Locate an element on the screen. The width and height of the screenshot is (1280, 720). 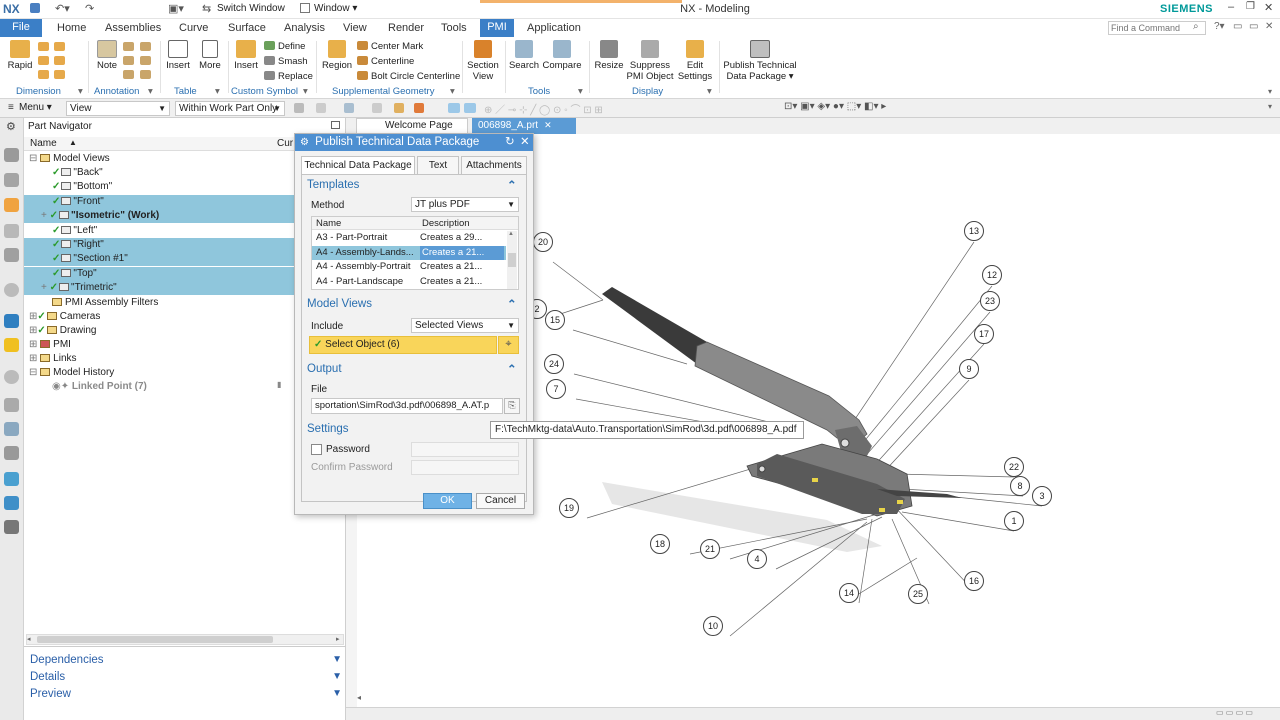
sort-ascending-icon: ▲ is located at coordinates (73, 142).